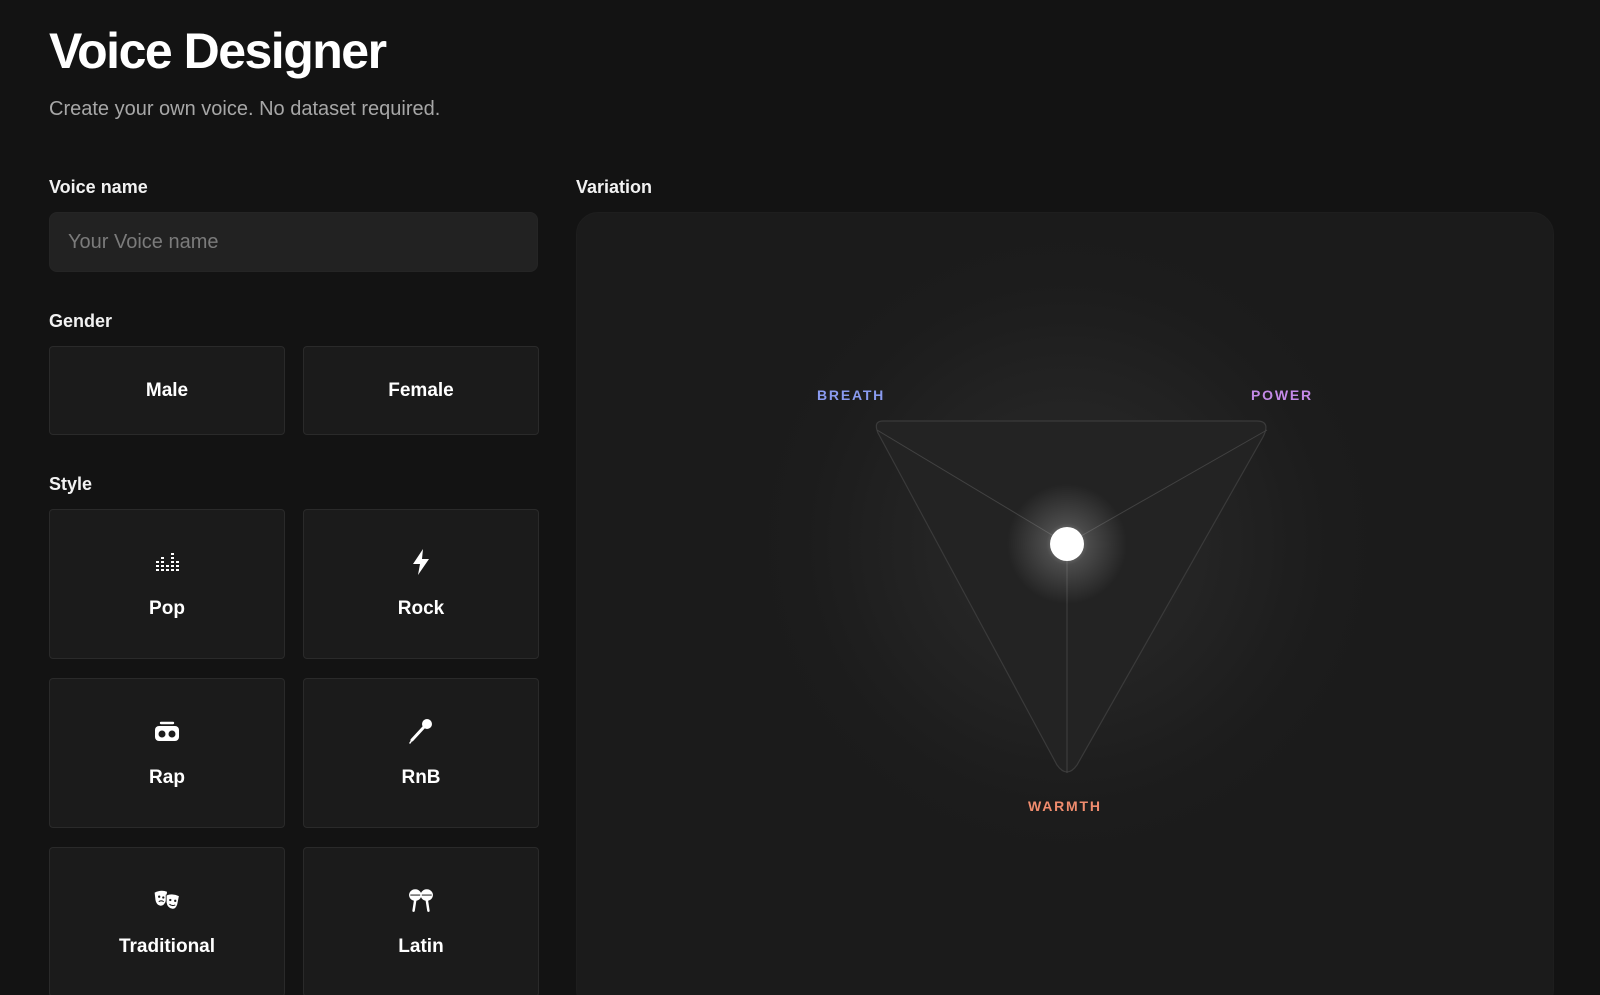 This screenshot has width=1600, height=995. What do you see at coordinates (421, 731) in the screenshot?
I see `microphone-icon` at bounding box center [421, 731].